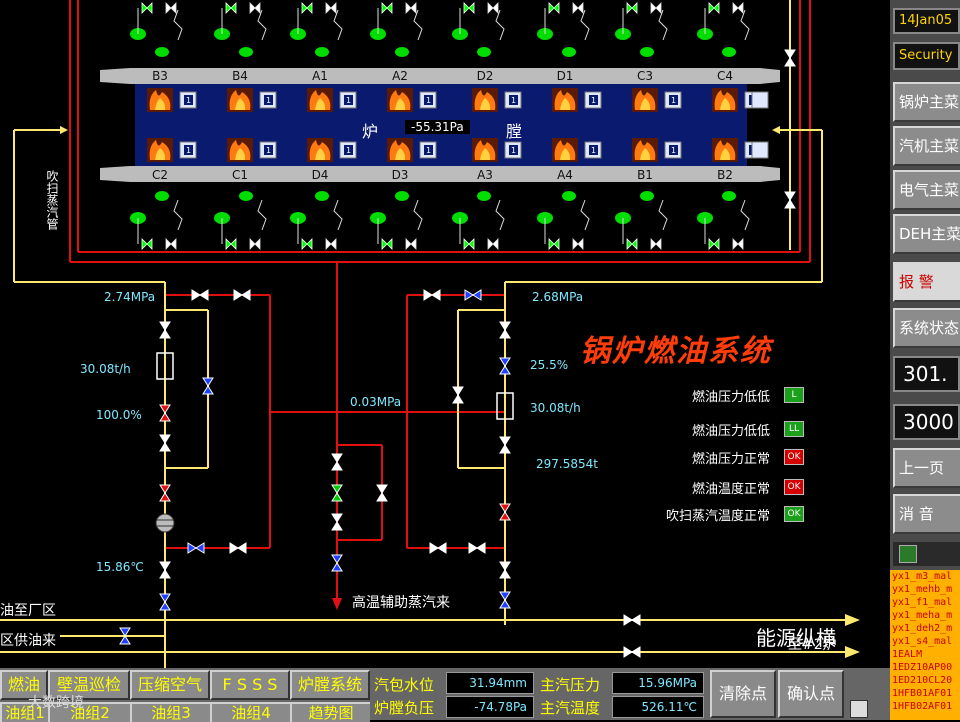 This screenshot has height=722, width=960. Describe the element at coordinates (658, 683) in the screenshot. I see `main-steam-pressure-value: 15.96MPa` at that location.